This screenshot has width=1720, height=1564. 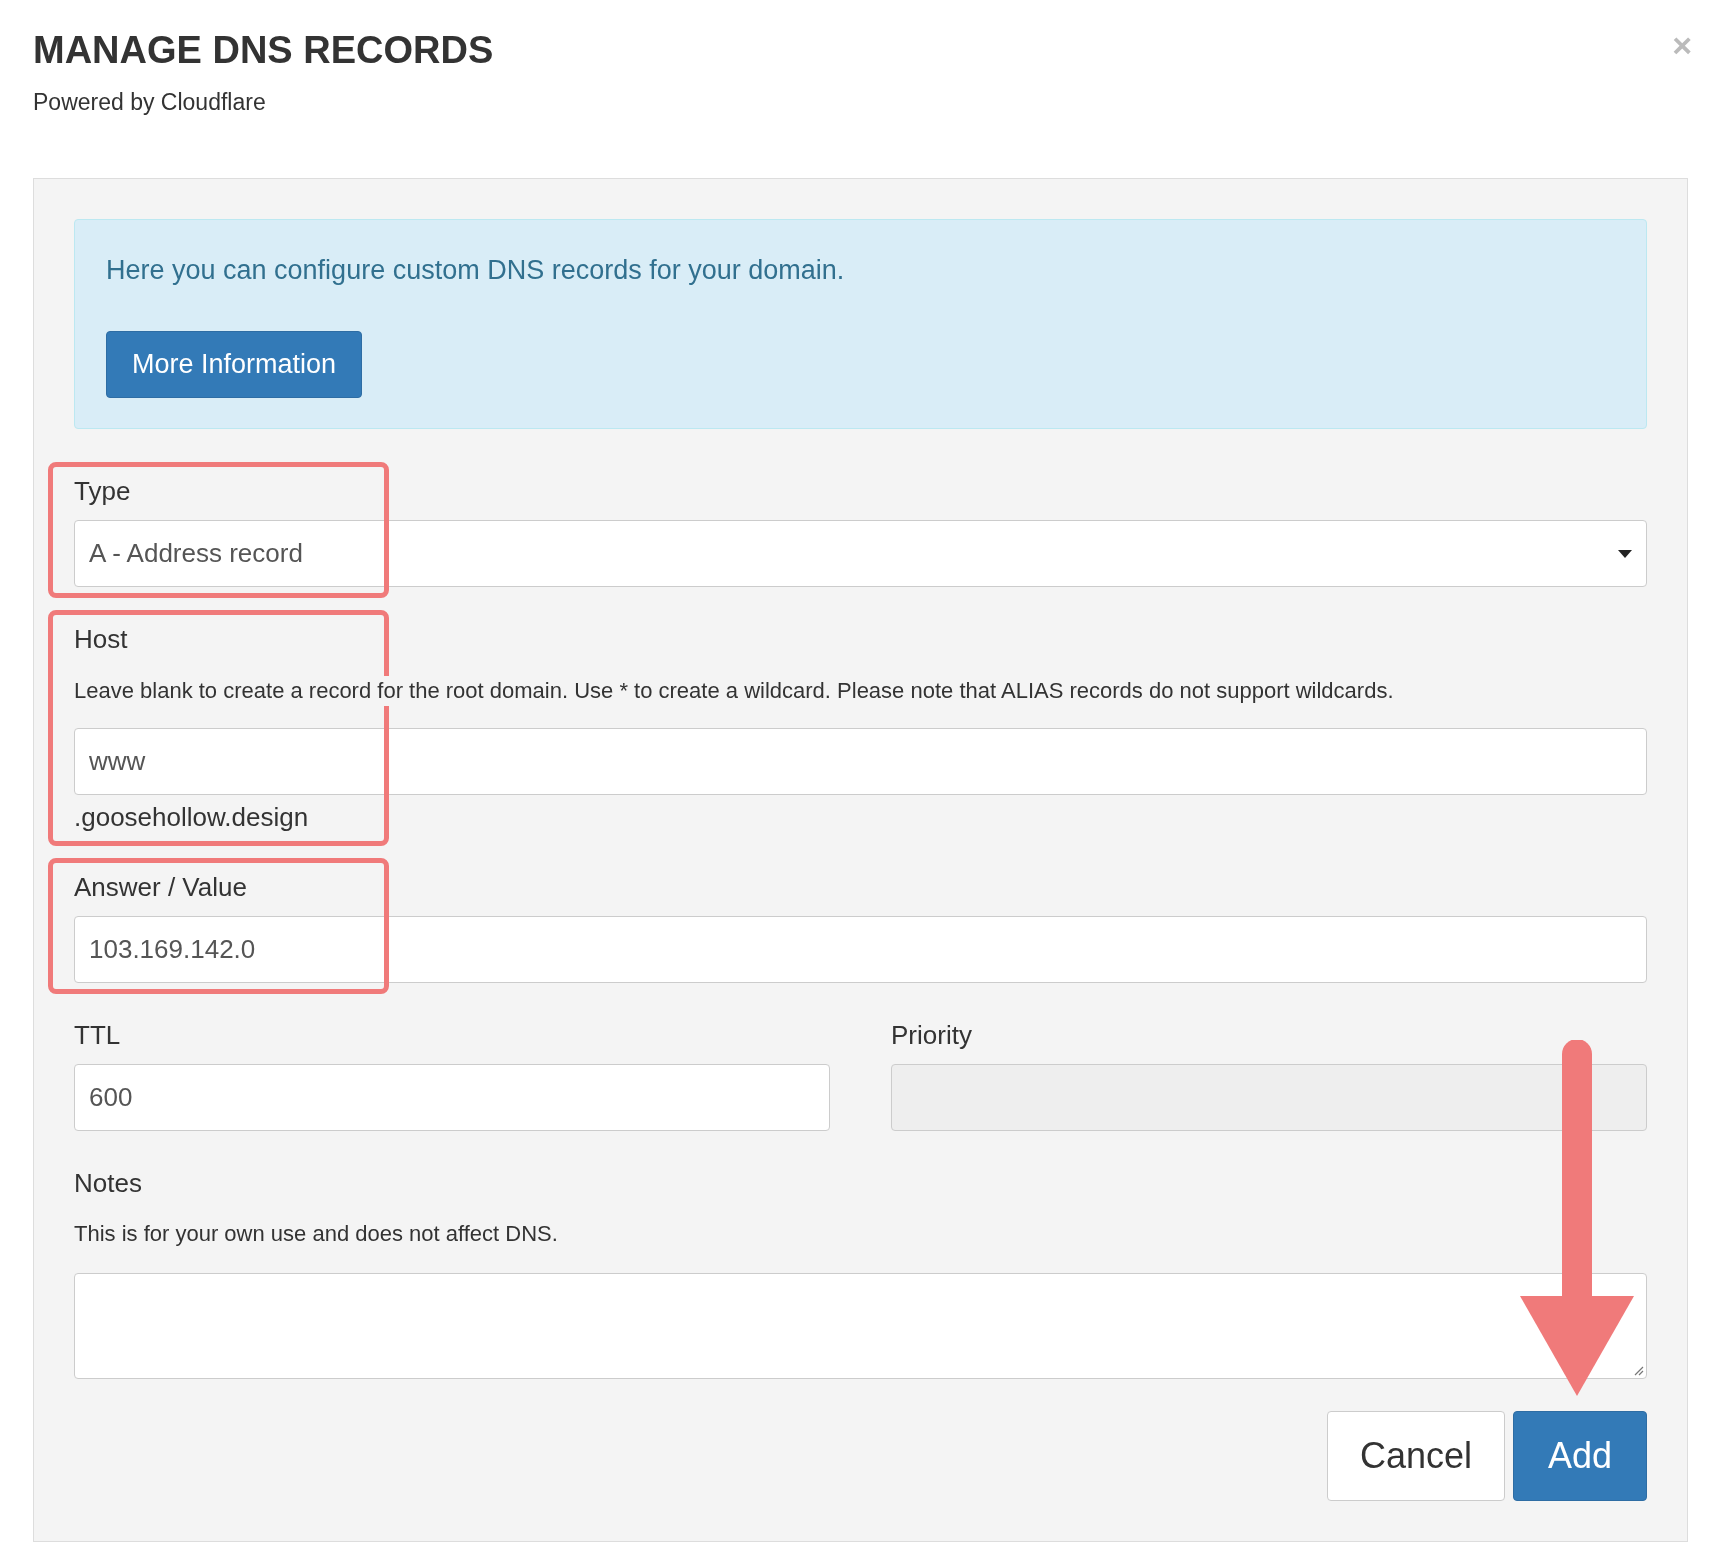 What do you see at coordinates (452, 1097) in the screenshot?
I see `ttl-input: 600` at bounding box center [452, 1097].